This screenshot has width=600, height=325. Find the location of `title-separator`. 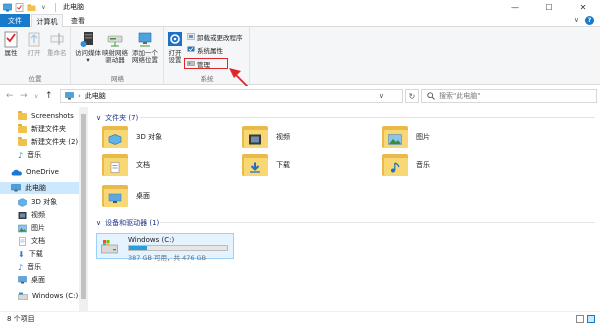

title-separator is located at coordinates (55, 7).